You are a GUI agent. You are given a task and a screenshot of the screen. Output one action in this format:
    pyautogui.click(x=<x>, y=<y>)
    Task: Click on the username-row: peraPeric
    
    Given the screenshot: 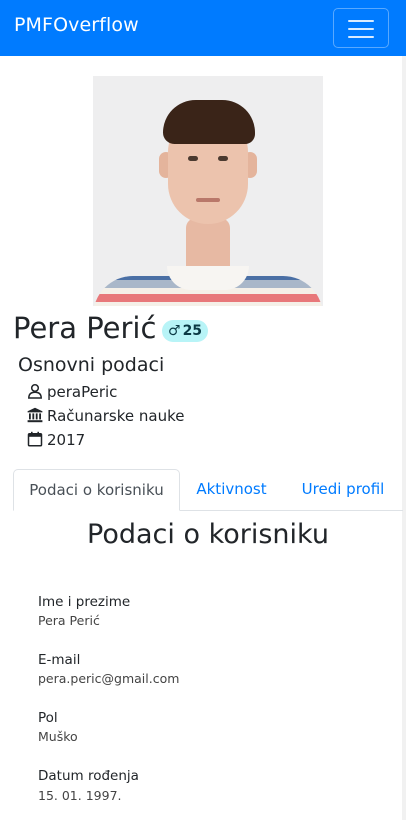 What is the action you would take?
    pyautogui.click(x=72, y=392)
    